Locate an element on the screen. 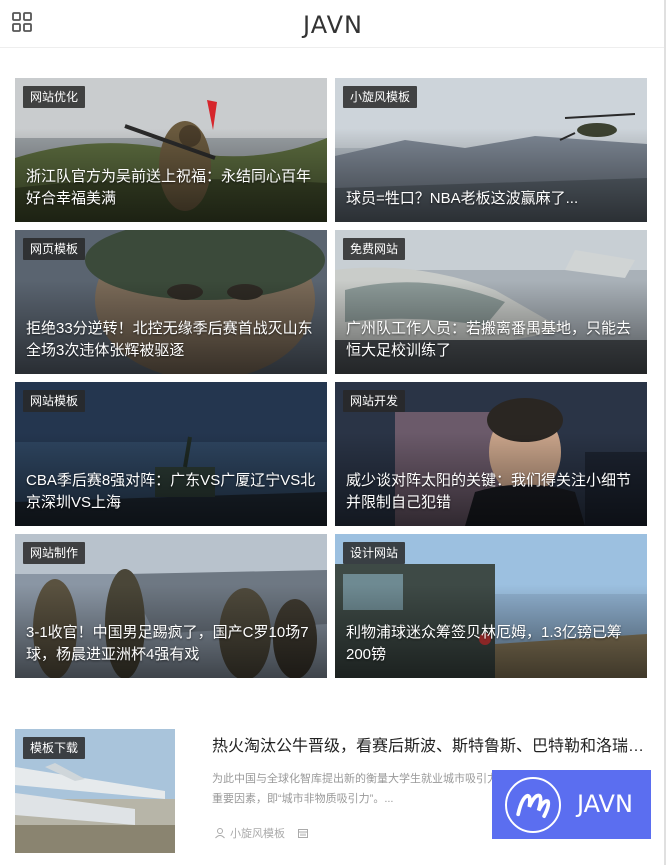  featured-card: 网站模板 CBA季后赛8强对阵：广东VS广厦辽宁VS北京深圳VS上海 is located at coordinates (171, 454).